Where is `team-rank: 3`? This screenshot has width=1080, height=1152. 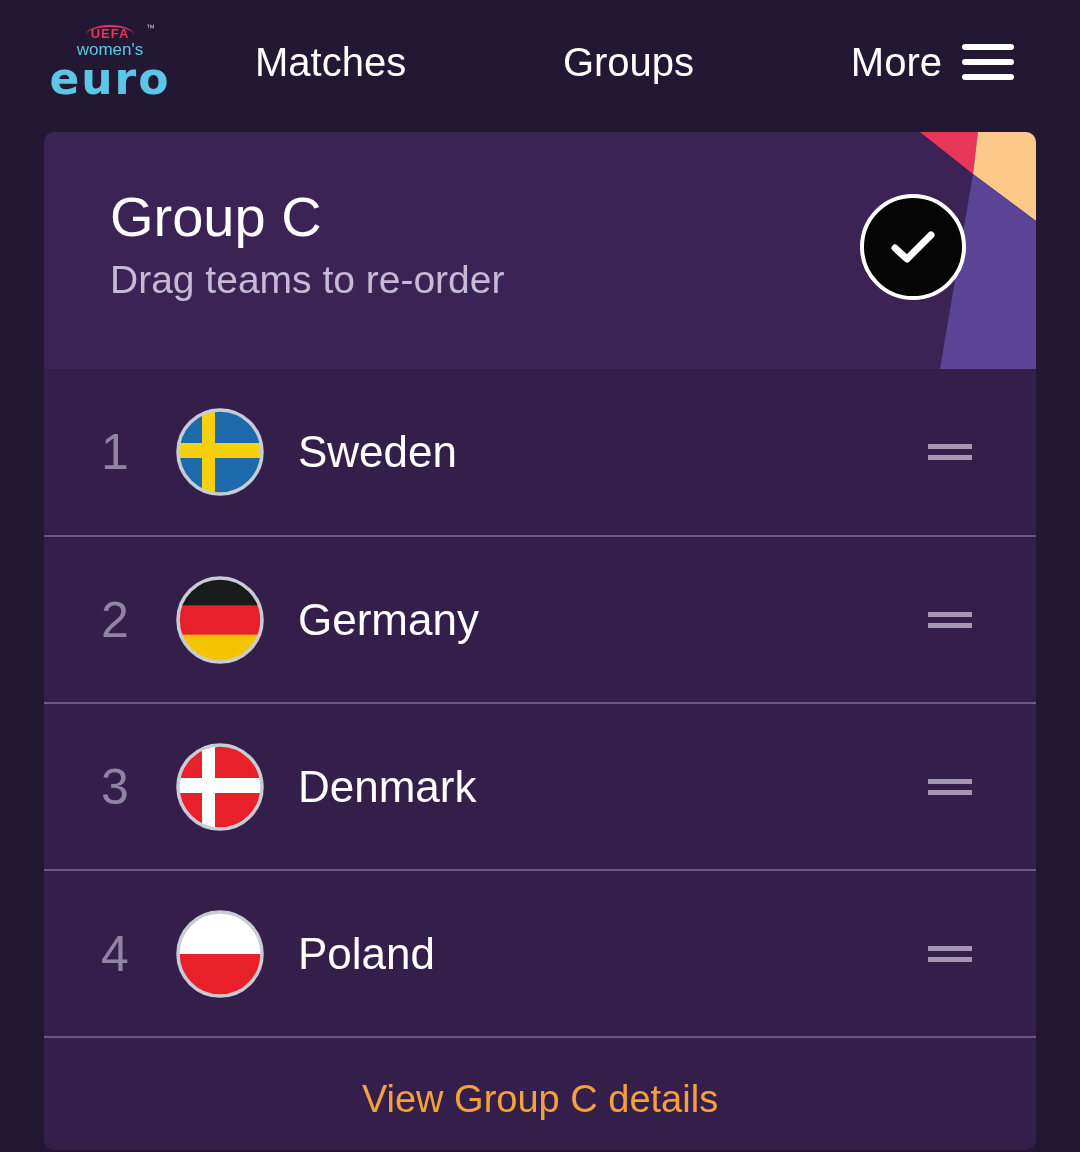 team-rank: 3 is located at coordinates (115, 786).